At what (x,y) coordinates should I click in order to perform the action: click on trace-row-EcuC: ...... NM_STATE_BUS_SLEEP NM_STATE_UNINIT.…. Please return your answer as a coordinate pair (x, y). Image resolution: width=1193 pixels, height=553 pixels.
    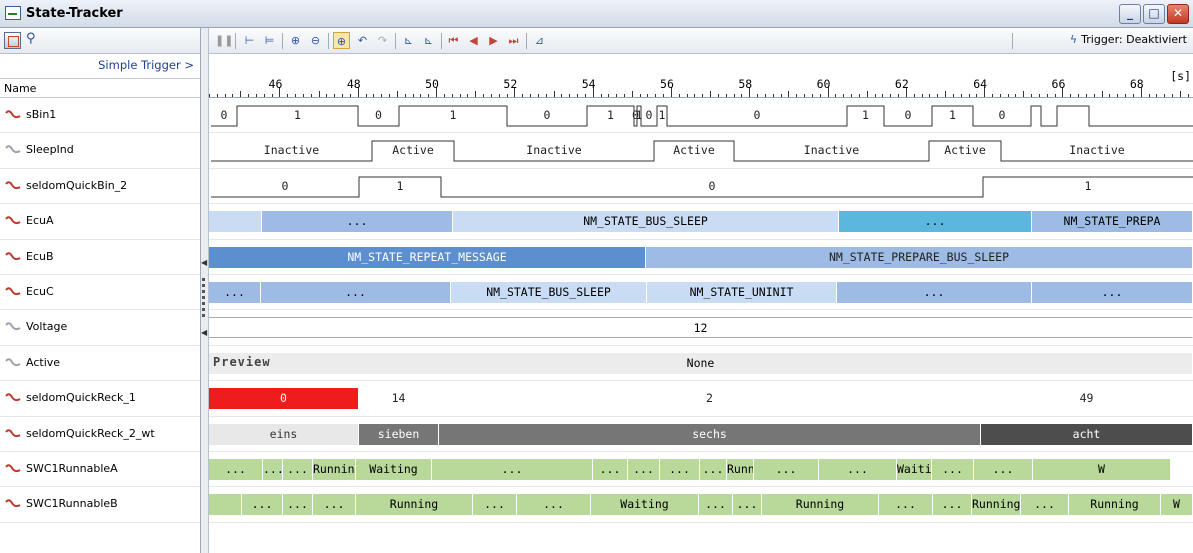
    Looking at the image, I should click on (701, 293).